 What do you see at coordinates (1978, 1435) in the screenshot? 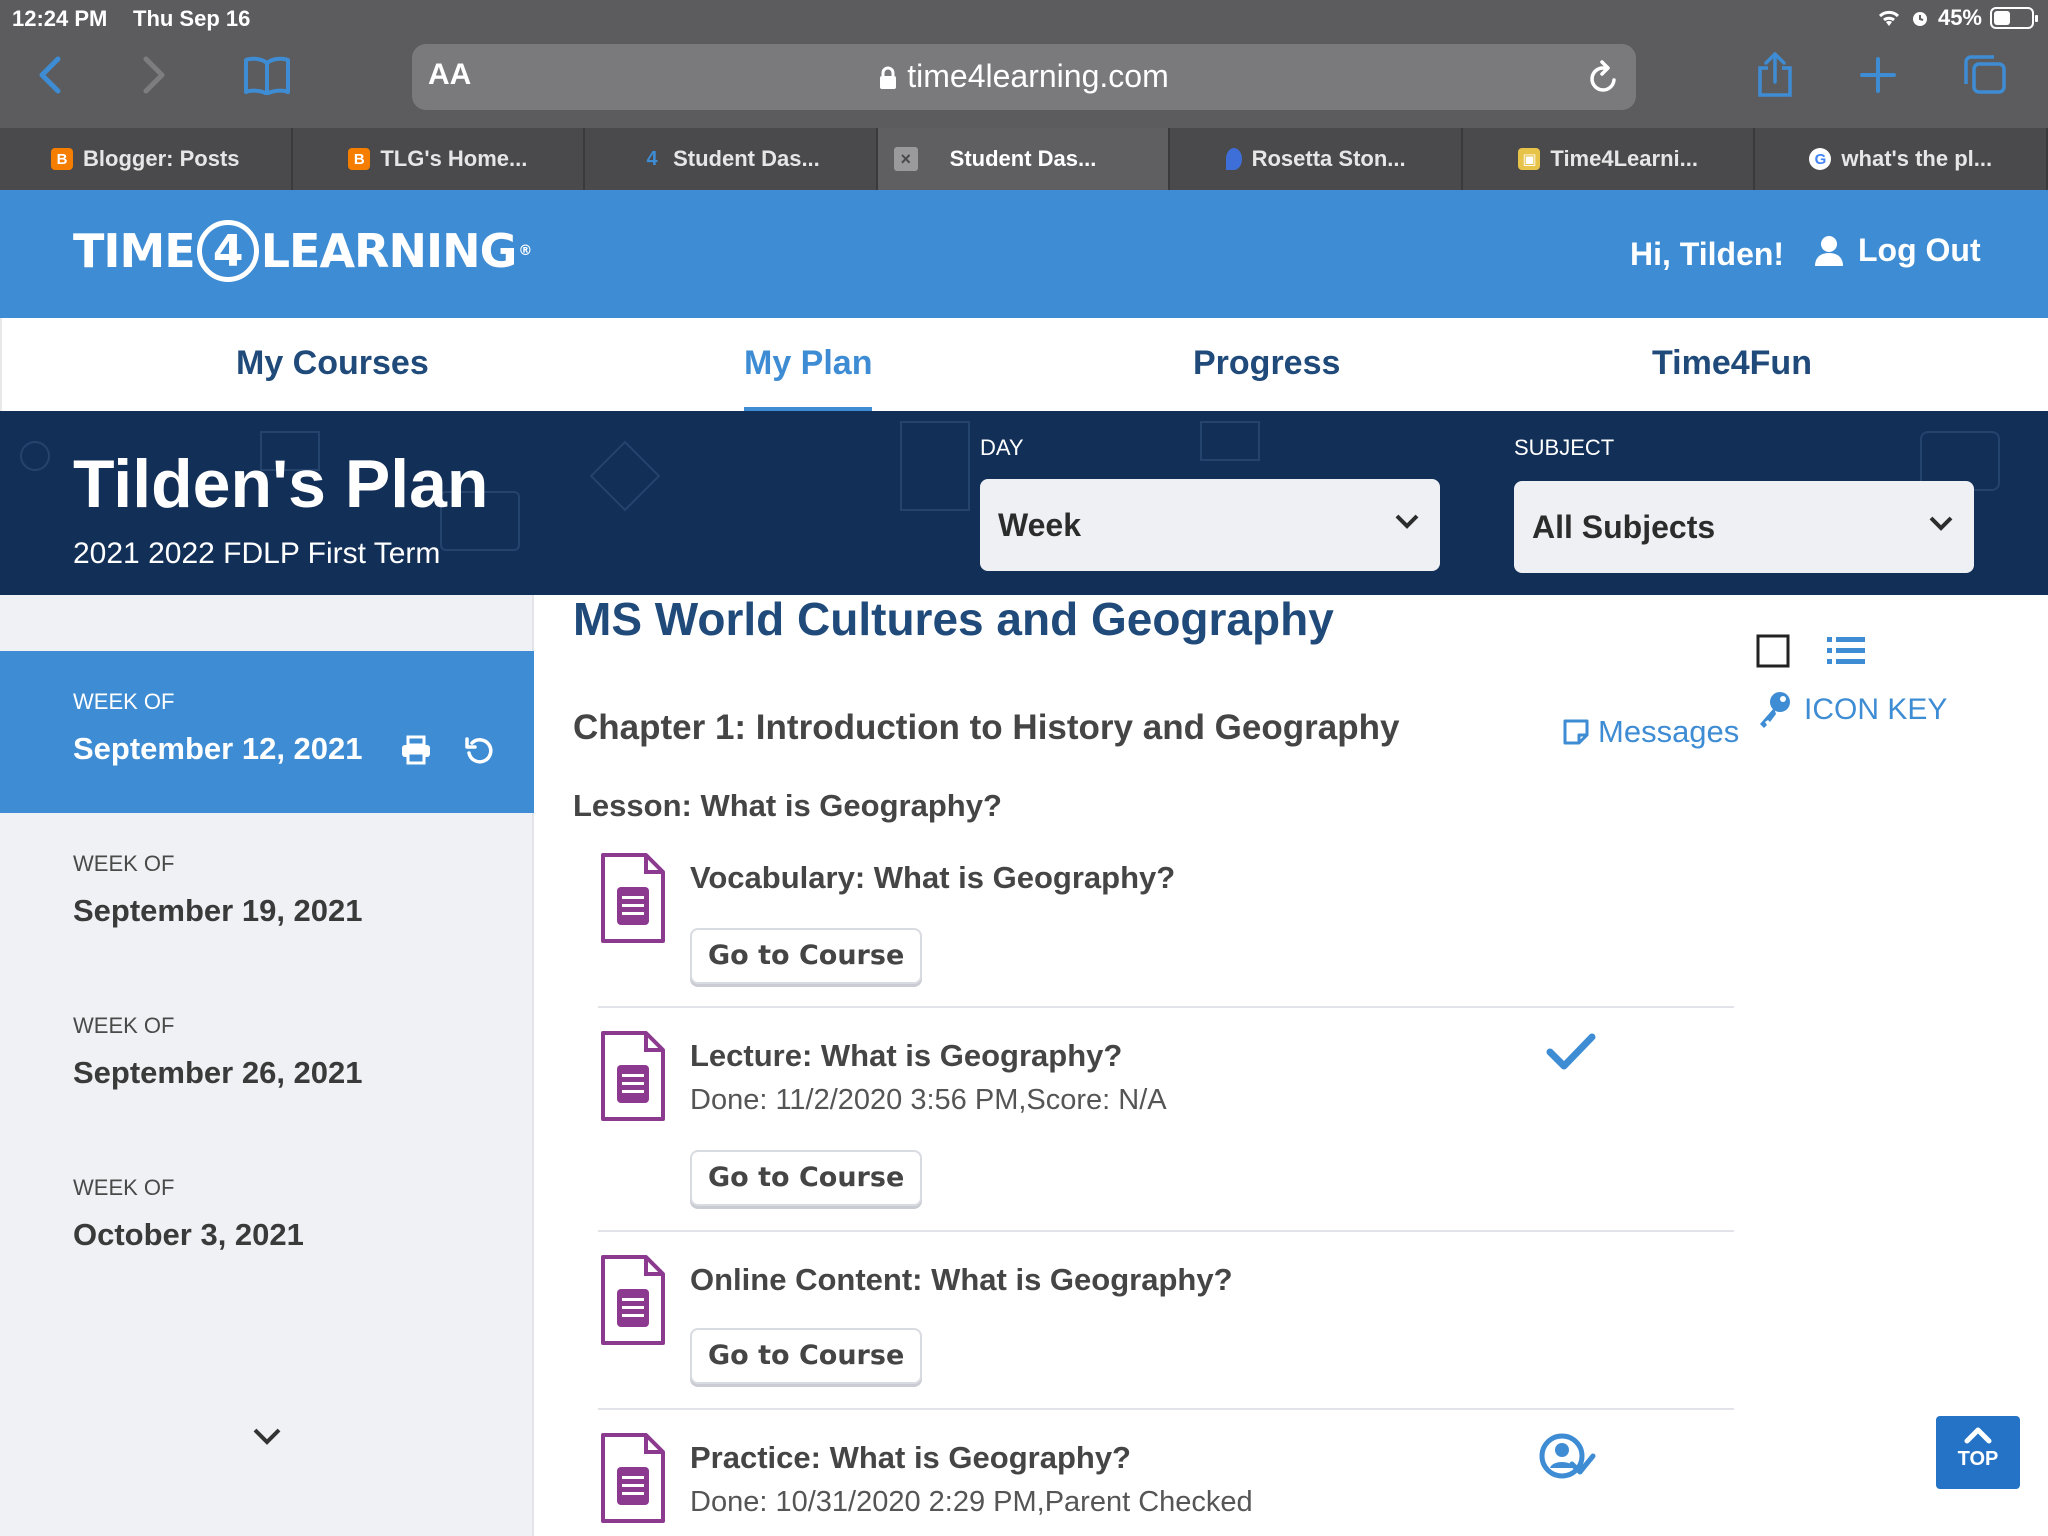
I see `chevron-up-icon` at bounding box center [1978, 1435].